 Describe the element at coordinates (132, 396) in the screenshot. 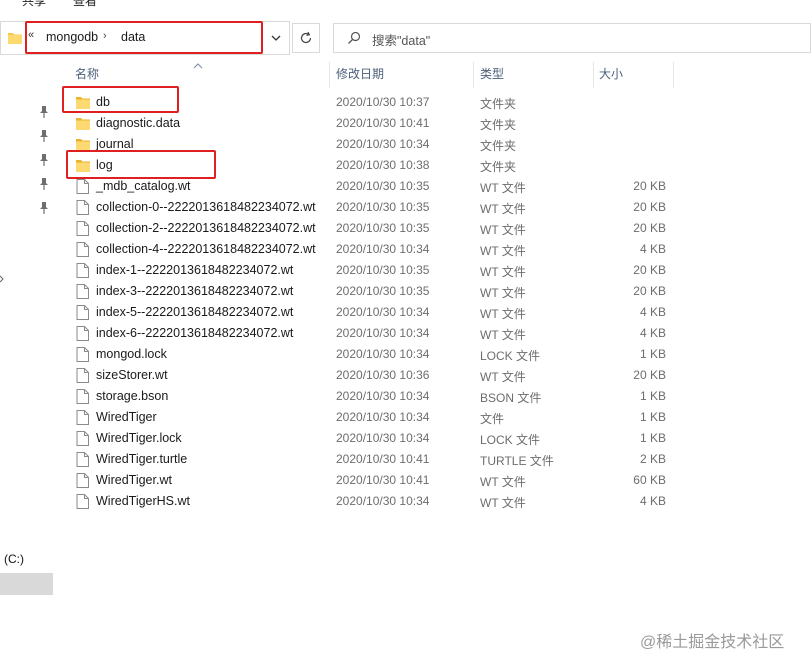

I see `file-name: storage.bson` at that location.